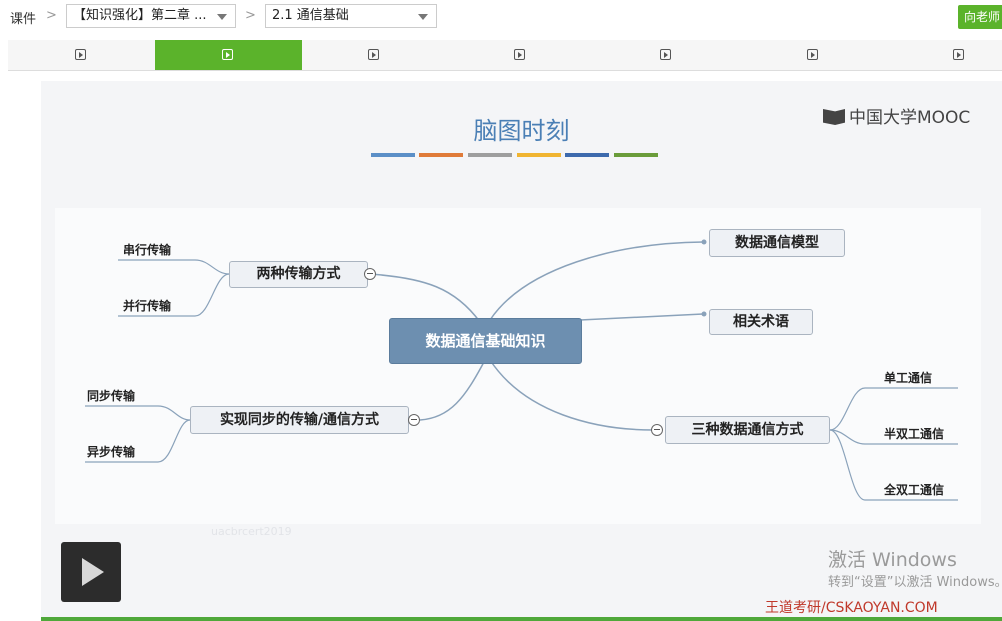 This screenshot has width=1002, height=621. I want to click on windows-activation-hint: 转到“设置”以激活 Windows。, so click(915, 582).